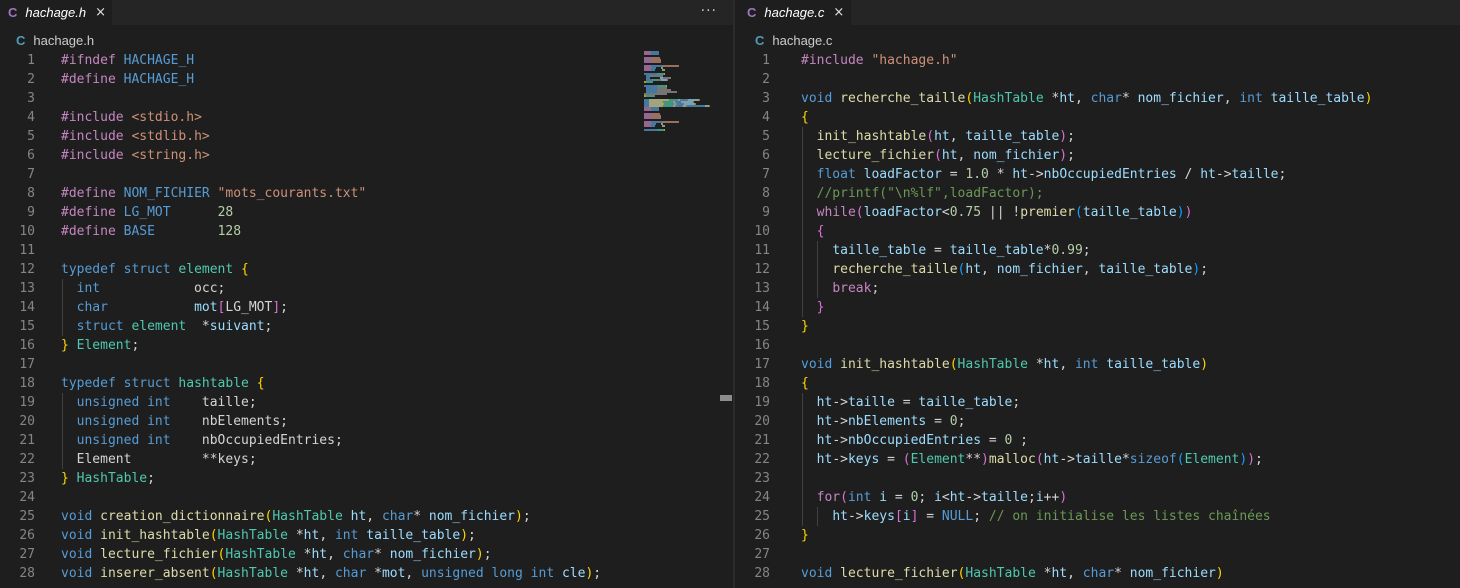 The width and height of the screenshot is (1460, 588). What do you see at coordinates (914, 440) in the screenshot?
I see `code-text: ht->nbOccupiedEntries = 0 ;` at bounding box center [914, 440].